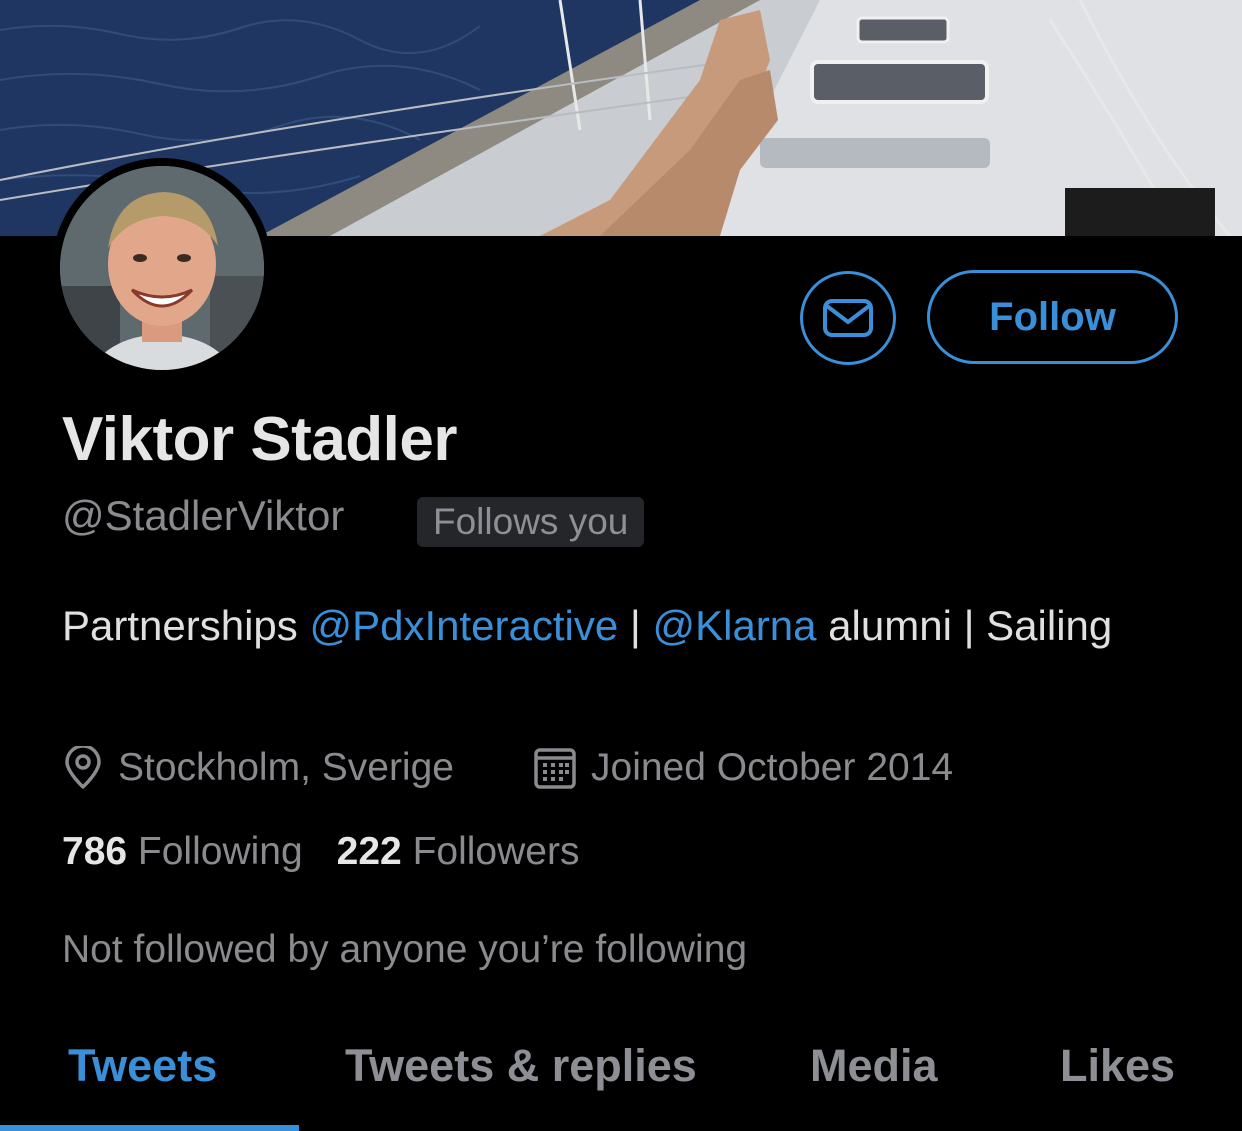  Describe the element at coordinates (734, 625) in the screenshot. I see `bio-mention-klarna: @Klarna` at that location.